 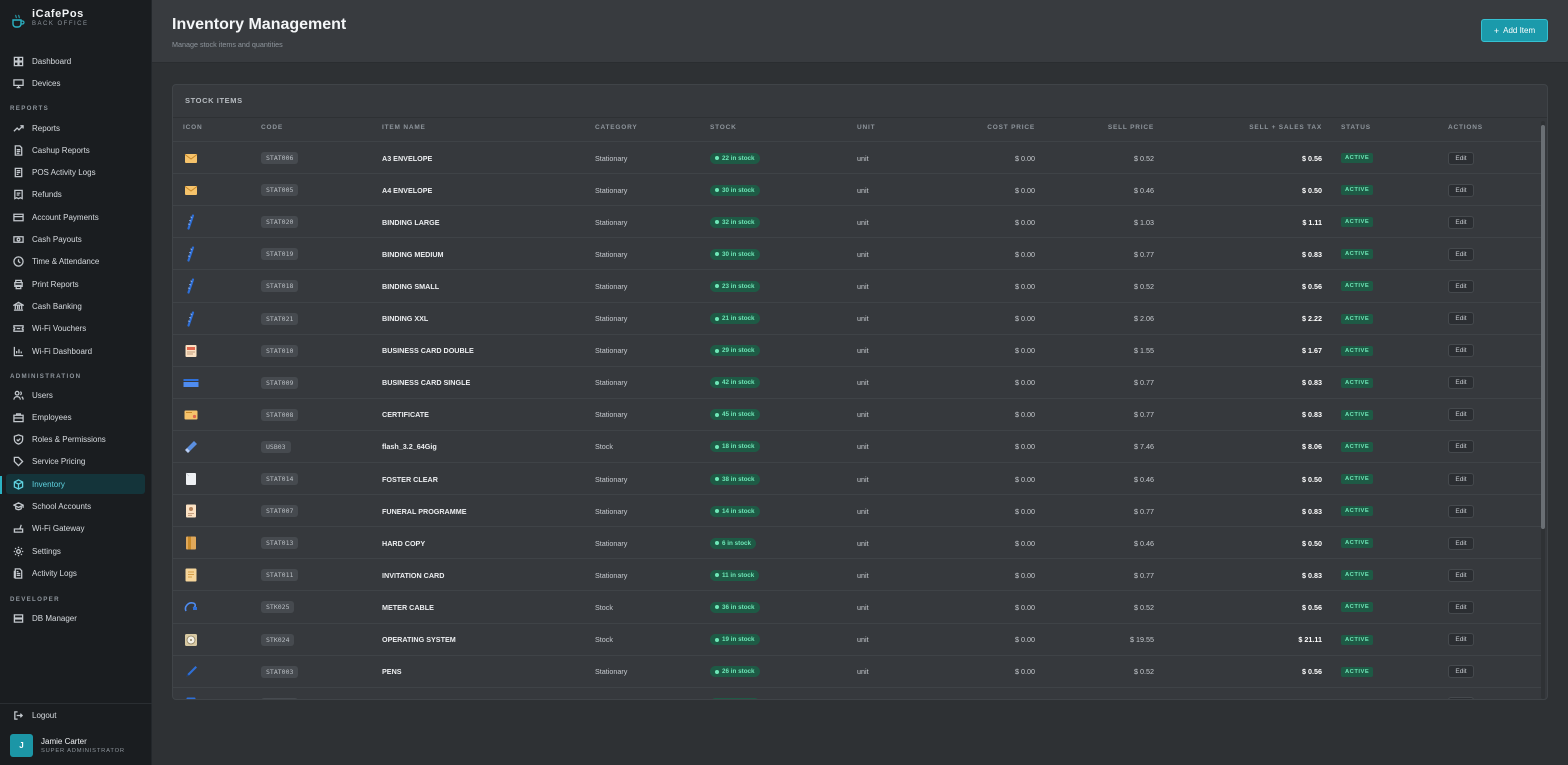 I want to click on stock-dot, so click(x=717, y=607).